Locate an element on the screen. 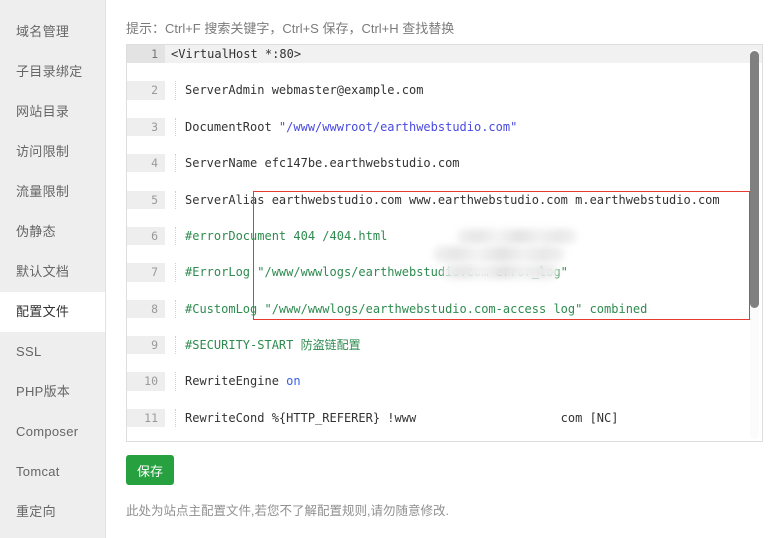  sidebar-item-label: 重定向 is located at coordinates (36, 511).